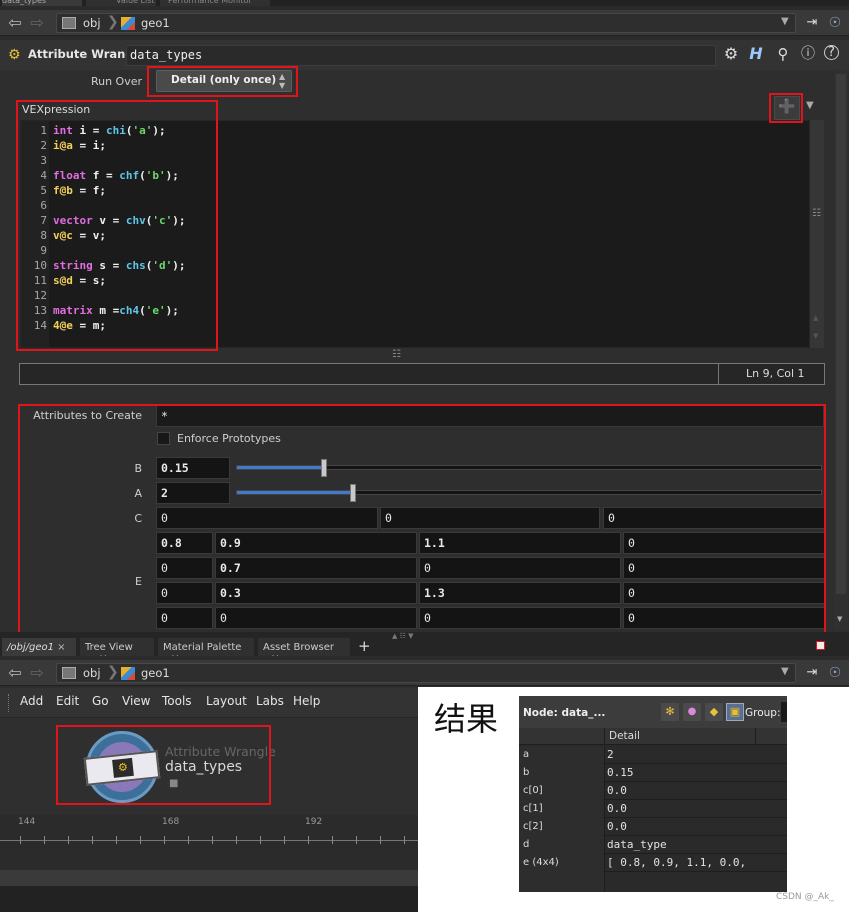  I want to click on code-line: float f = chf('b');, so click(119, 175).